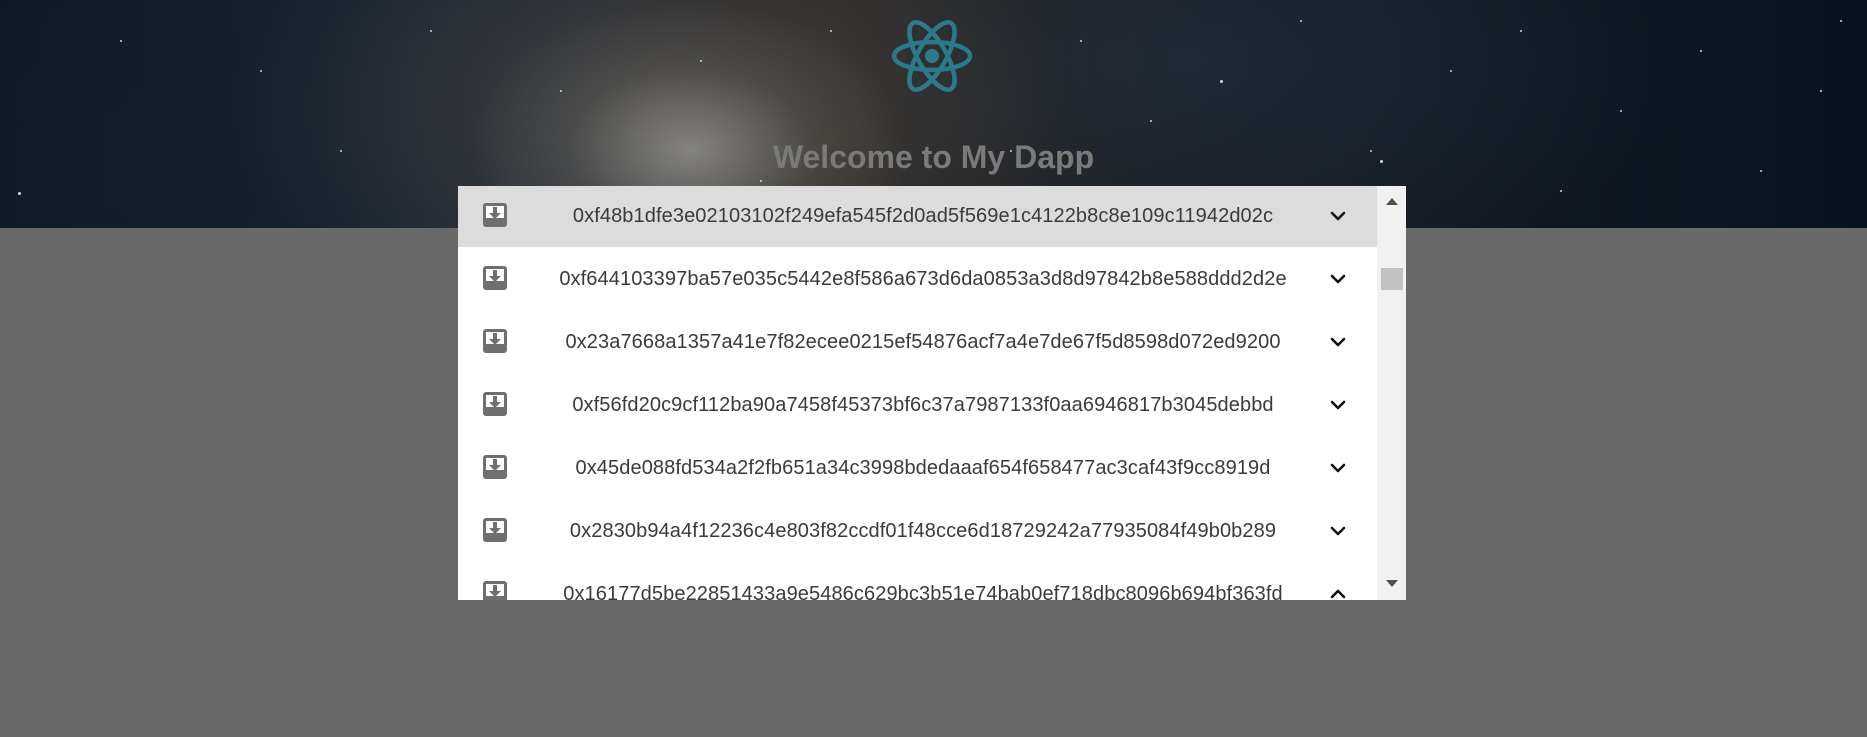 The image size is (1867, 737). Describe the element at coordinates (932, 56) in the screenshot. I see `react-atom-logo` at that location.